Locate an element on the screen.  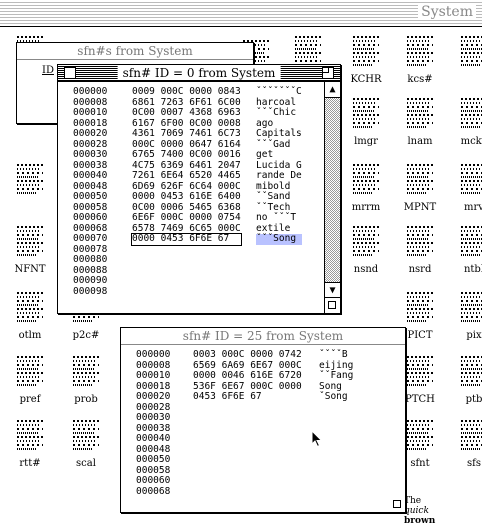
resource-type-label: KCHR is located at coordinates (366, 79).